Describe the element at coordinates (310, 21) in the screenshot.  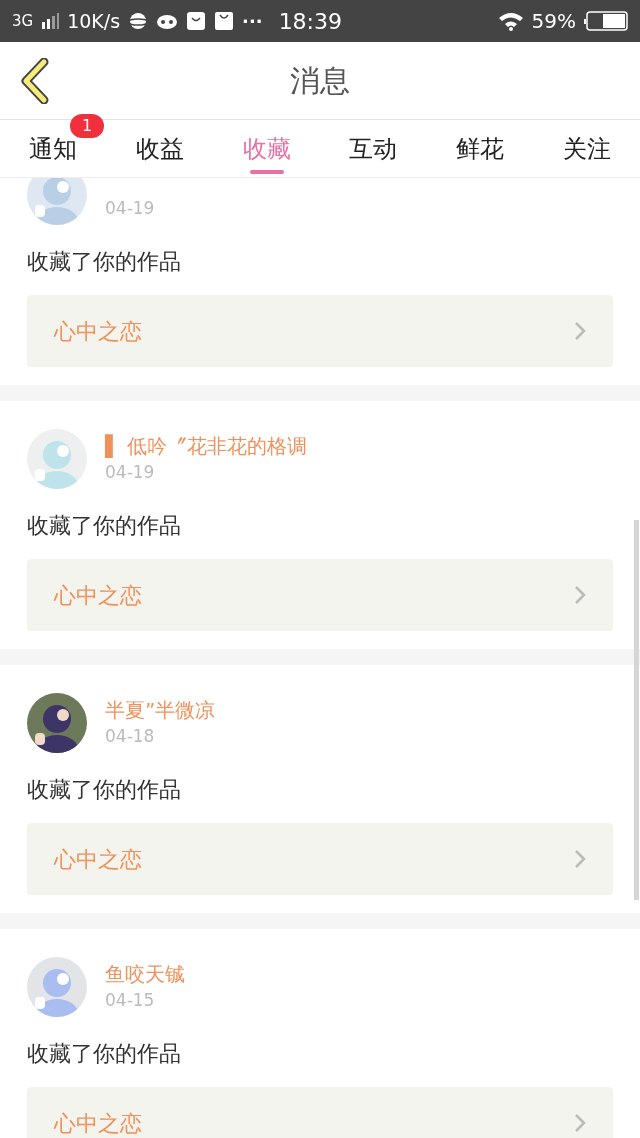
I see `clock: 18:39` at that location.